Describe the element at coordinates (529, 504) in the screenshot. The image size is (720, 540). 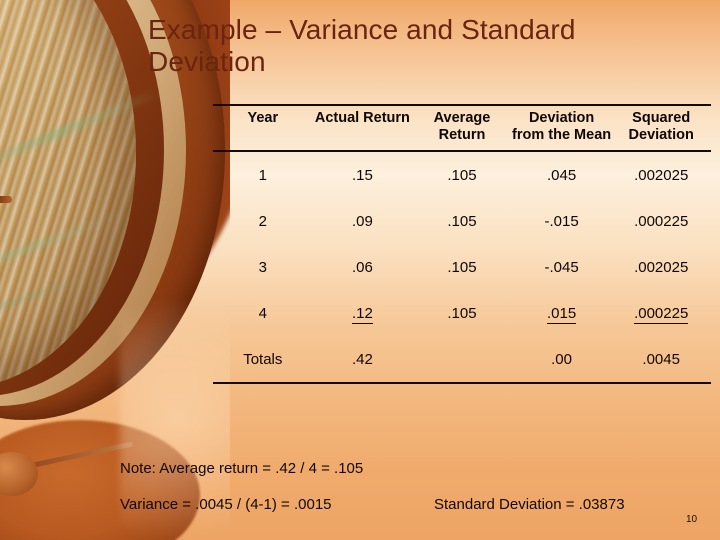
I see `note-standard-deviation: Standard Deviation = .03873` at that location.